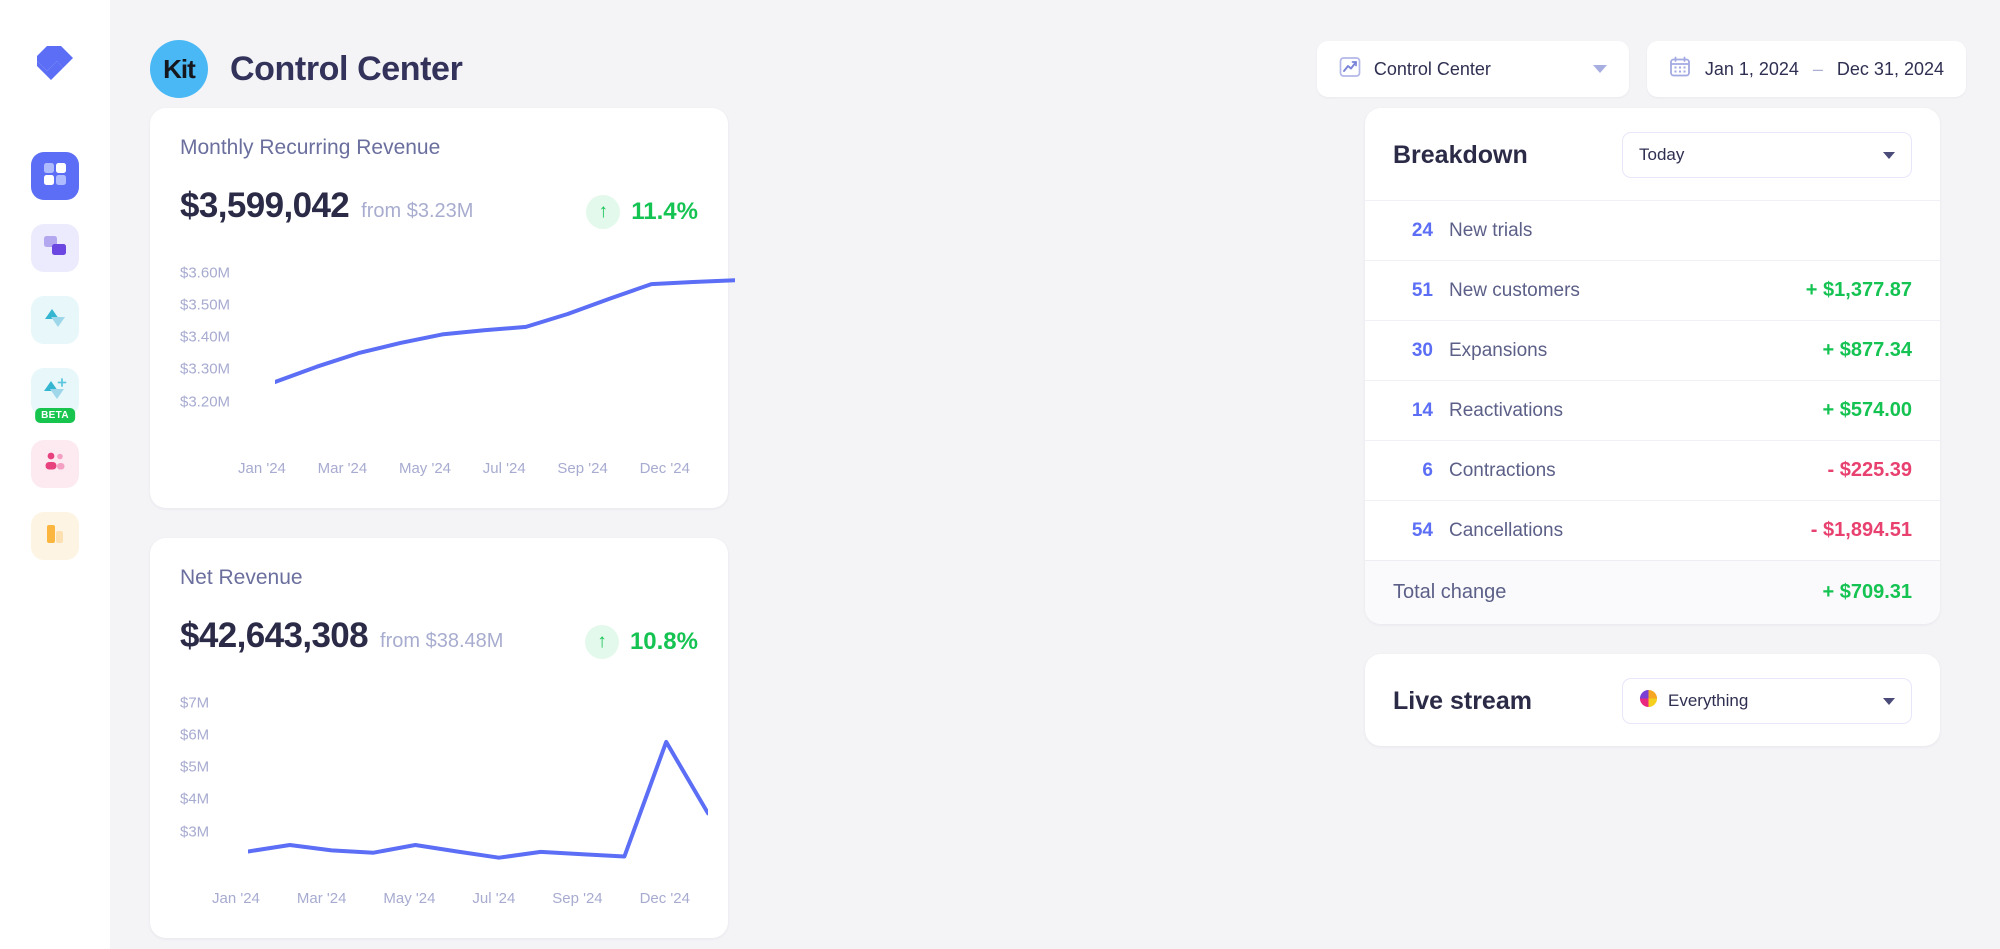 This screenshot has width=2000, height=949. Describe the element at coordinates (1652, 290) in the screenshot. I see `breakdown-row-new-customers: 51 New customers + $1,377.87` at that location.